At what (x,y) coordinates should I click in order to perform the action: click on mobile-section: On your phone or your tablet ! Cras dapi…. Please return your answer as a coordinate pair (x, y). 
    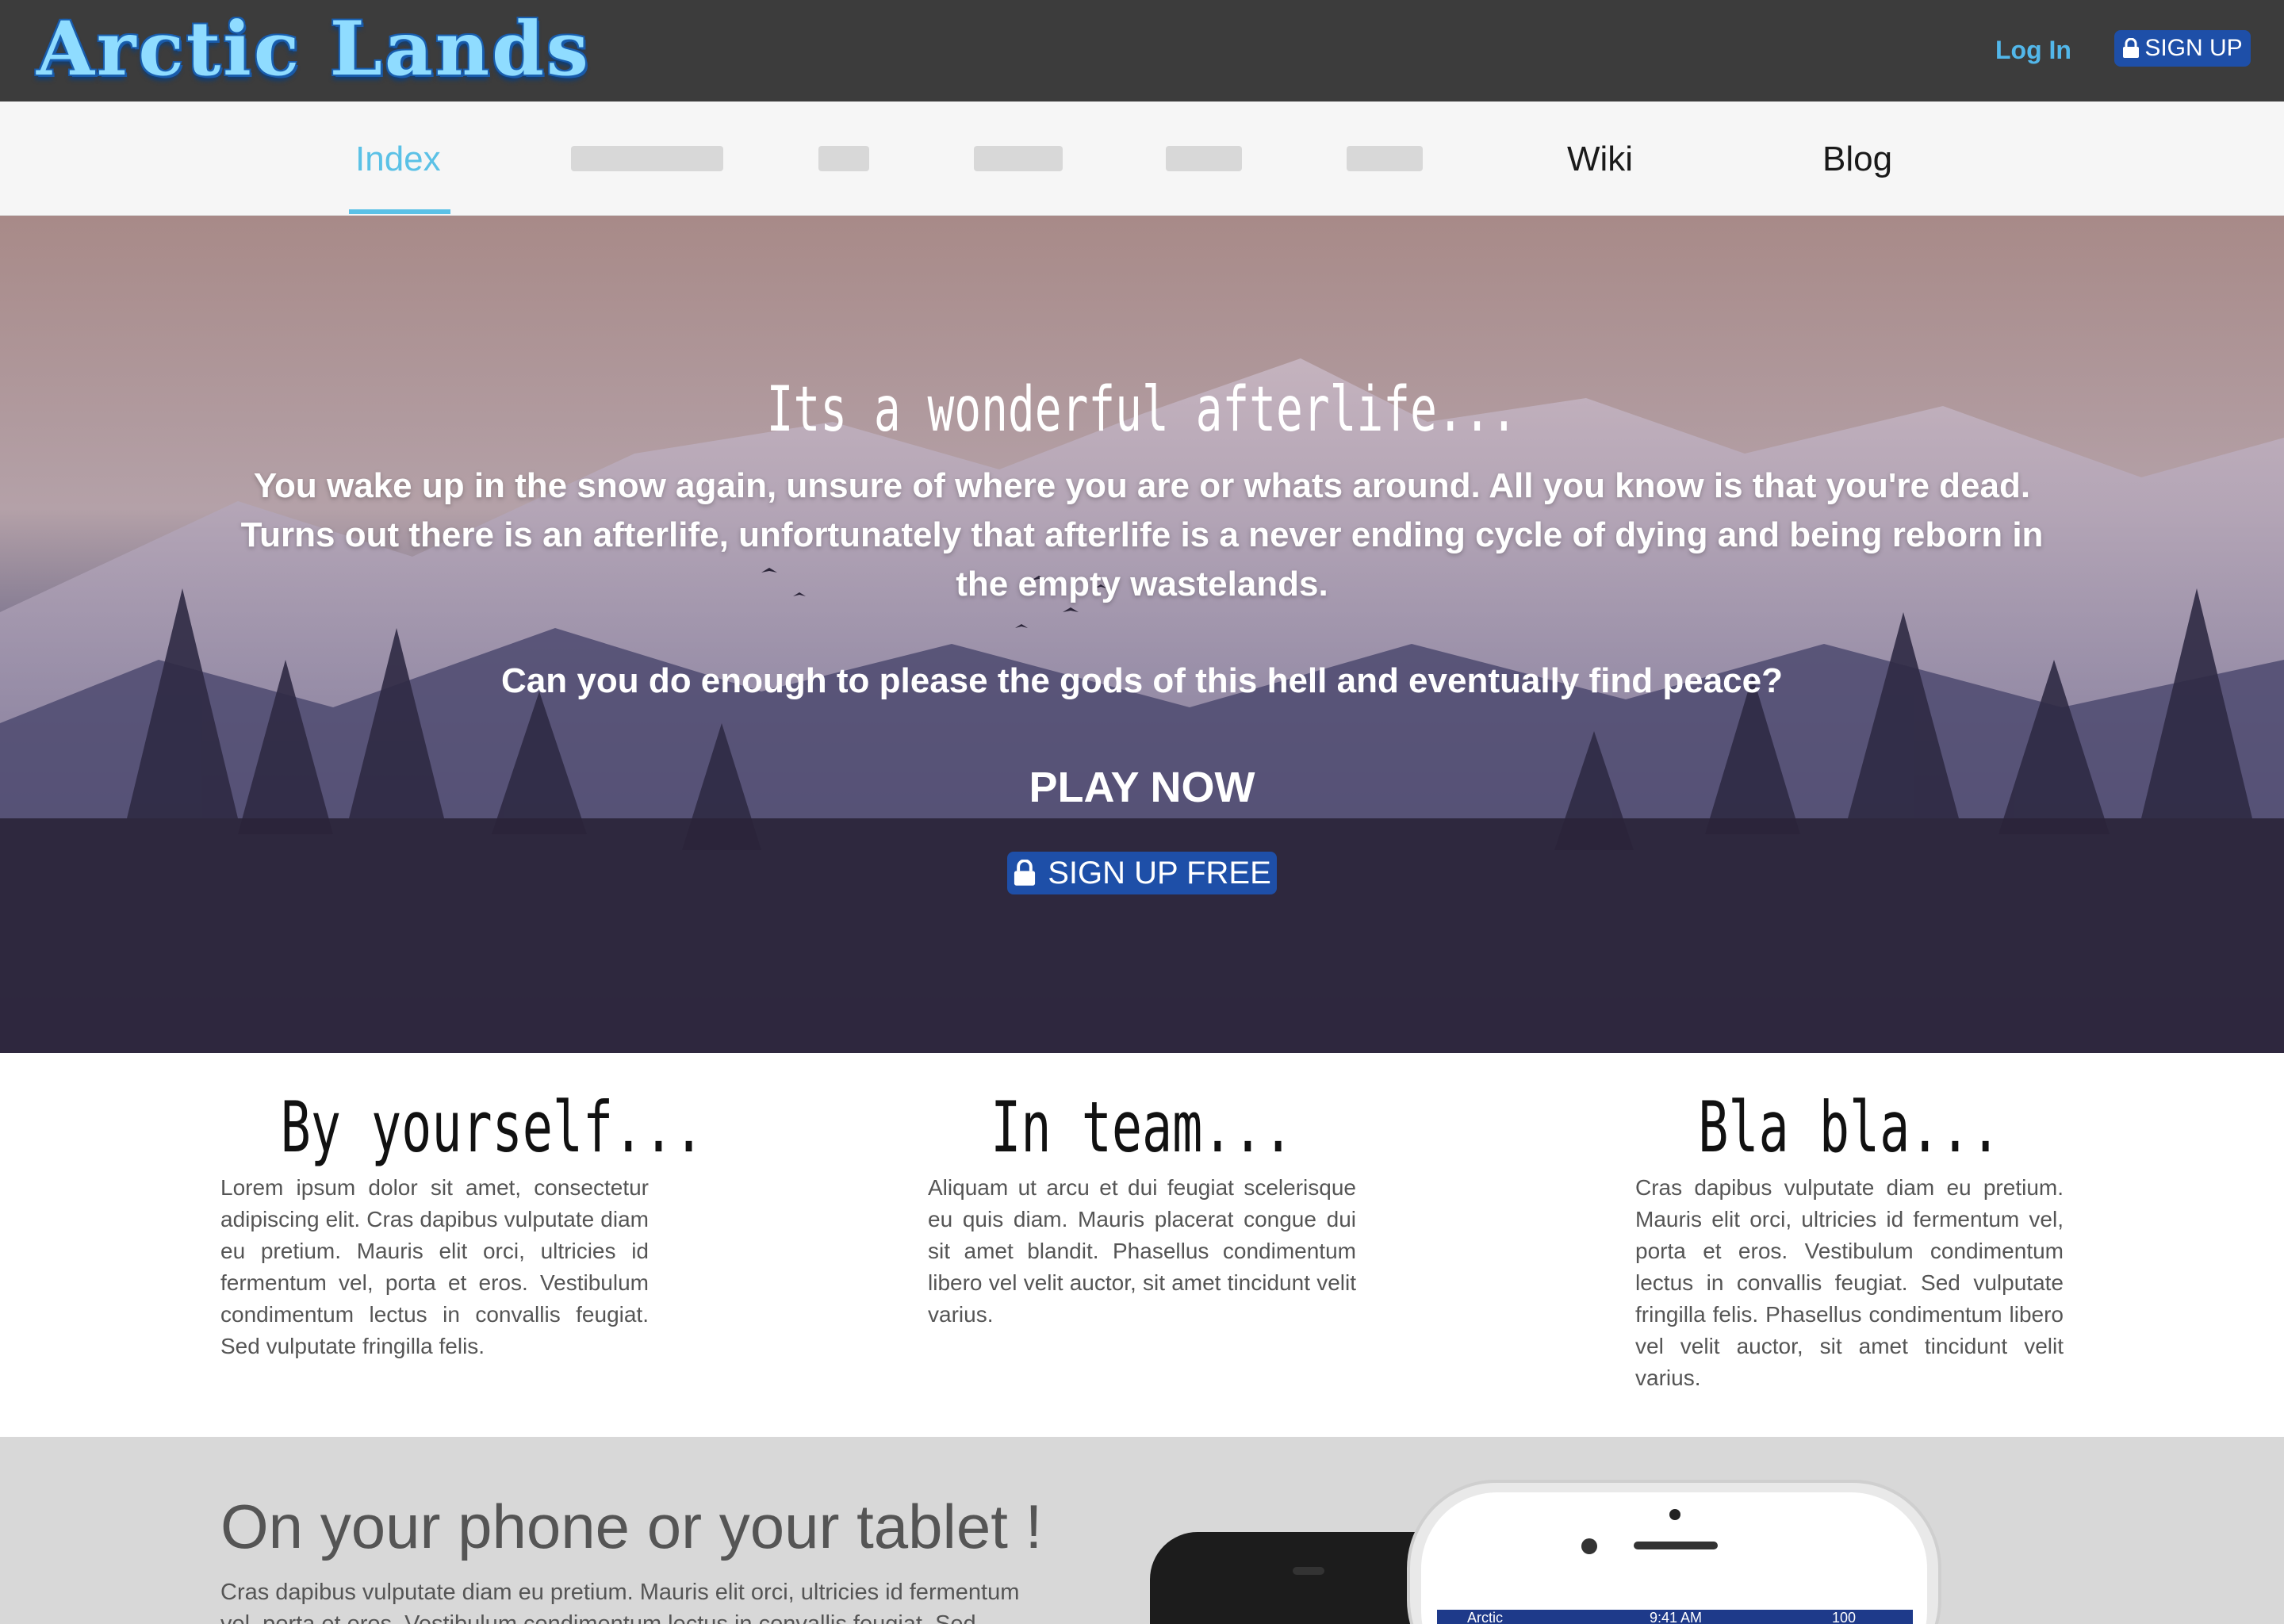
    Looking at the image, I should click on (1142, 1530).